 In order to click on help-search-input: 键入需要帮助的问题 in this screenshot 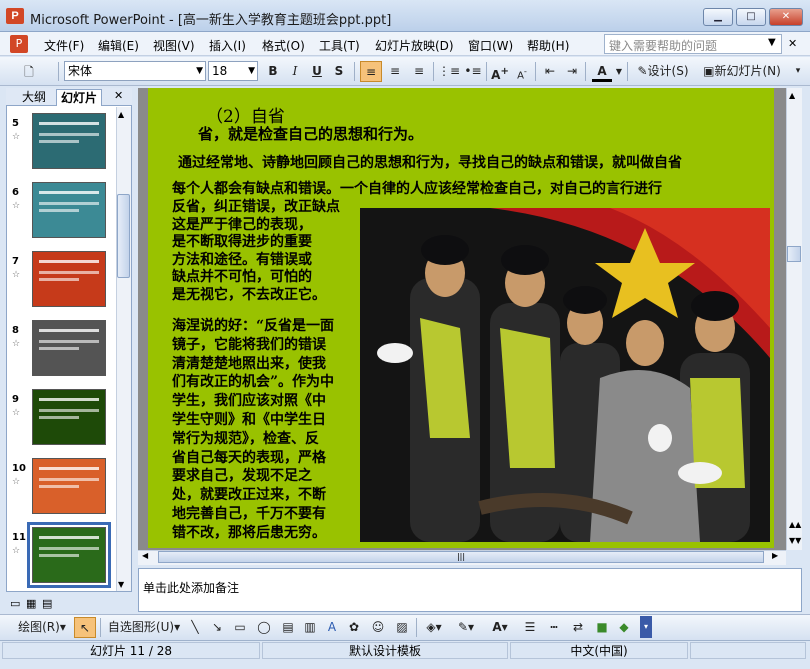, I will do `click(693, 44)`.